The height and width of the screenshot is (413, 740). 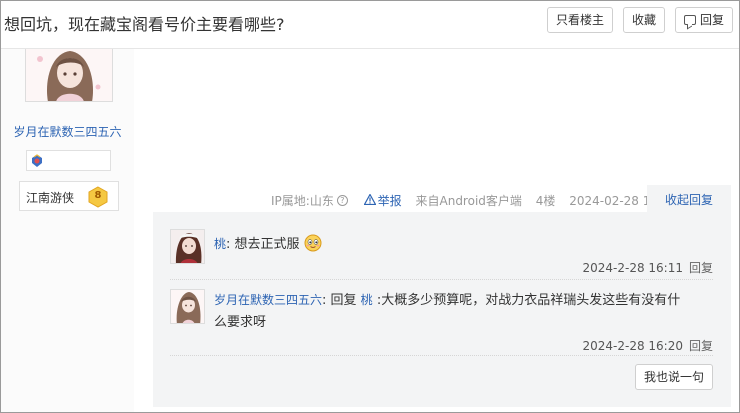 I want to click on reply-button: 回复, so click(x=704, y=20).